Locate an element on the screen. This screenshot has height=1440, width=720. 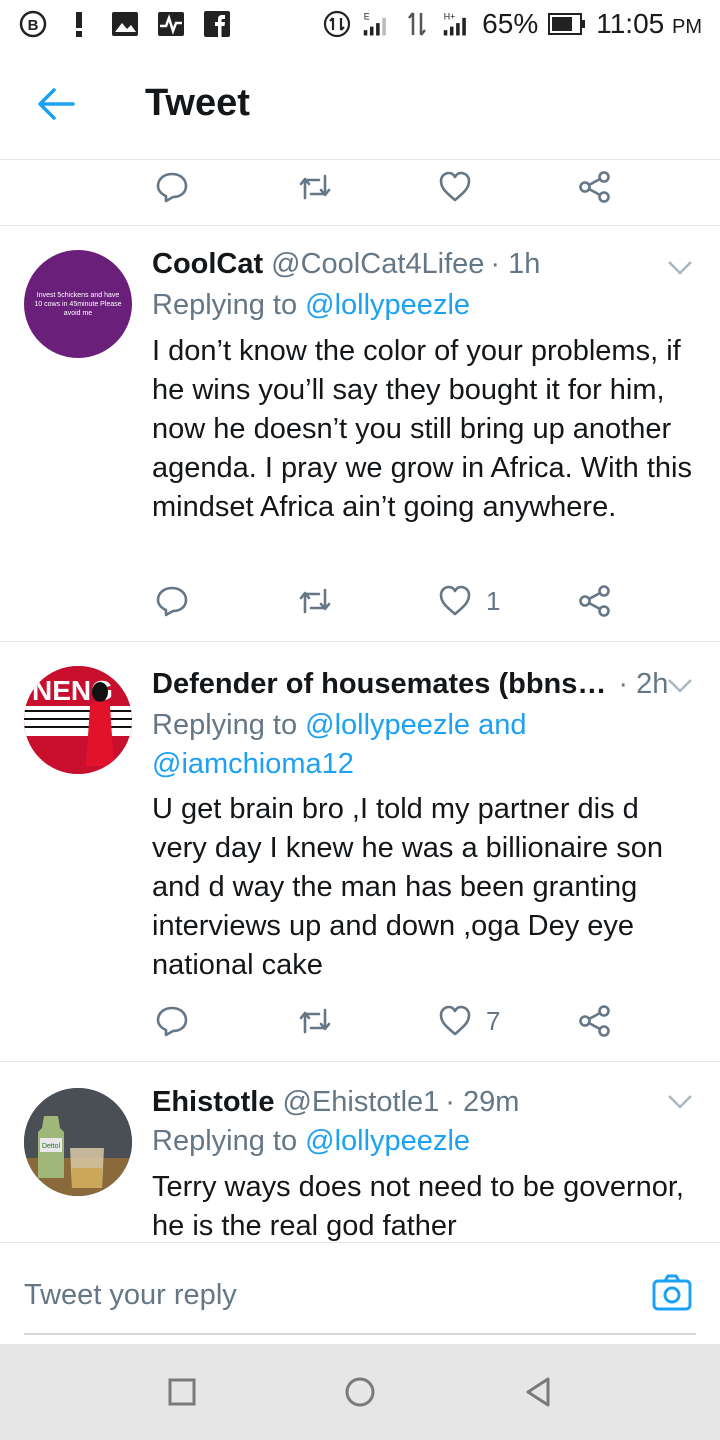
author-name: Ehistotle is located at coordinates (213, 1102).